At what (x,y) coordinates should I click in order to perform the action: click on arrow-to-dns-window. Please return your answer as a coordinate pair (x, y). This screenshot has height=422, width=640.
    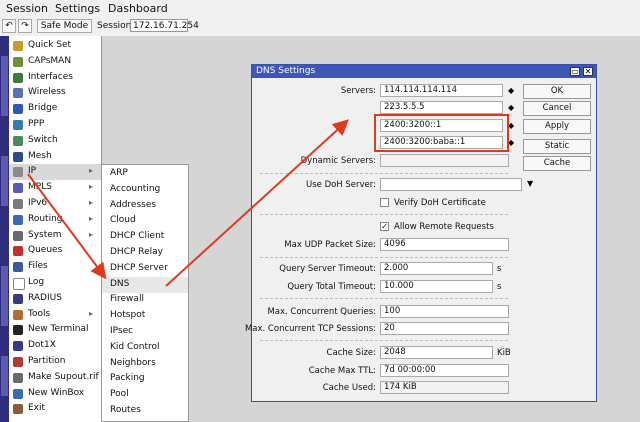
    Looking at the image, I should click on (257, 203).